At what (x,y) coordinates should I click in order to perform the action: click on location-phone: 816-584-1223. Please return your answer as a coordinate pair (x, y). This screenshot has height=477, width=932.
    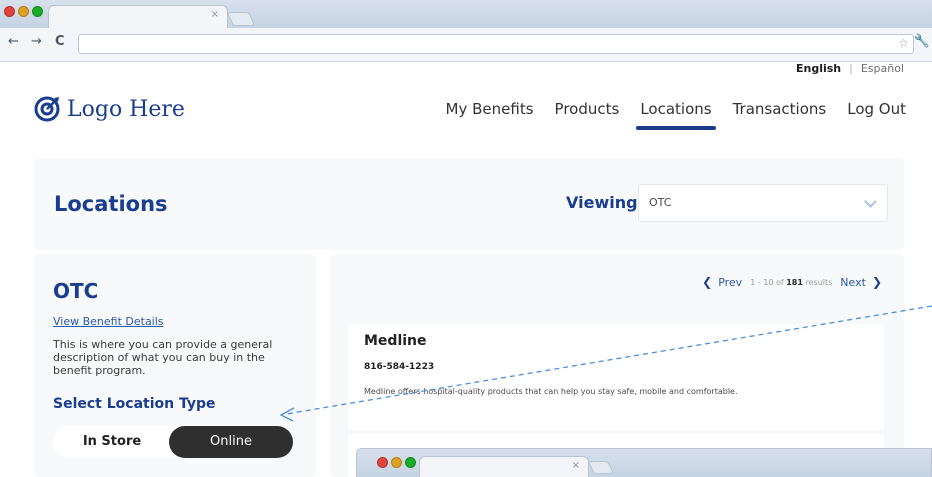
    Looking at the image, I should click on (399, 367).